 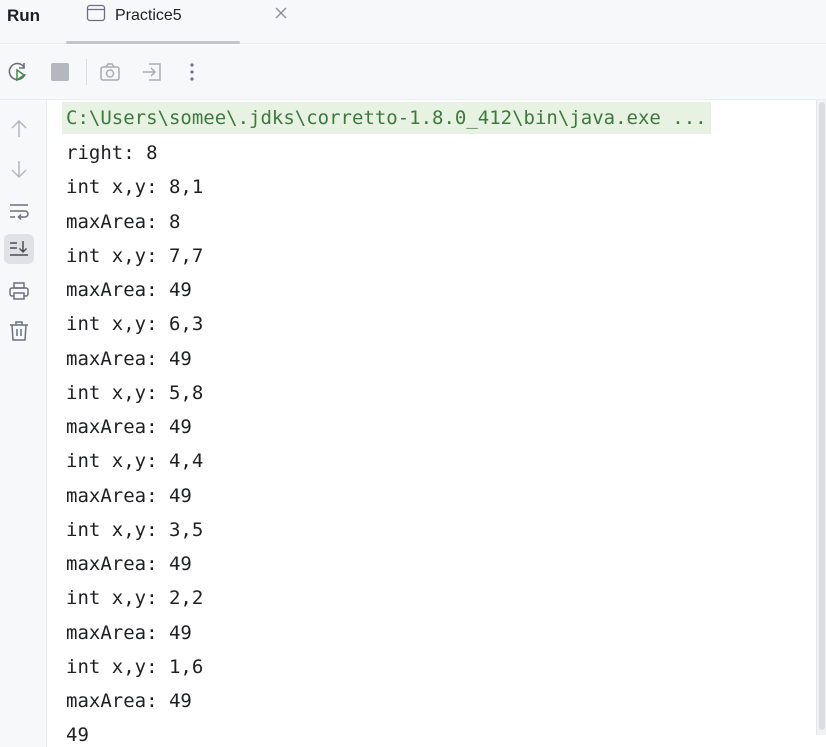 I want to click on scroll-to-end-button, so click(x=19, y=249).